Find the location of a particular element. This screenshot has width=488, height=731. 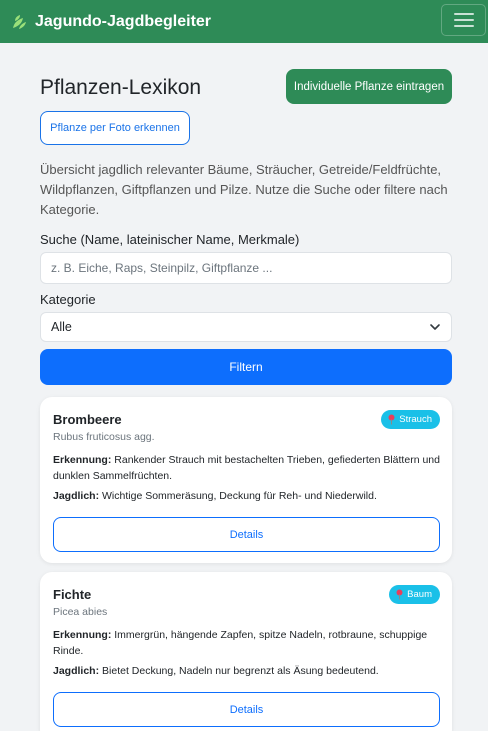

chevron-down-icon is located at coordinates (435, 327).